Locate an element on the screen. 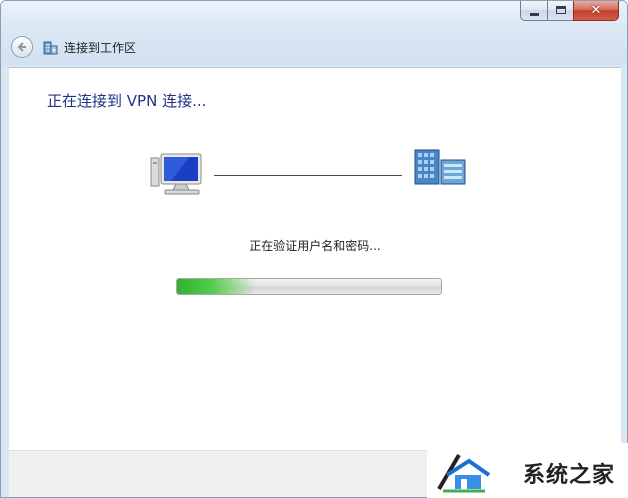  maximize-button is located at coordinates (560, 11).